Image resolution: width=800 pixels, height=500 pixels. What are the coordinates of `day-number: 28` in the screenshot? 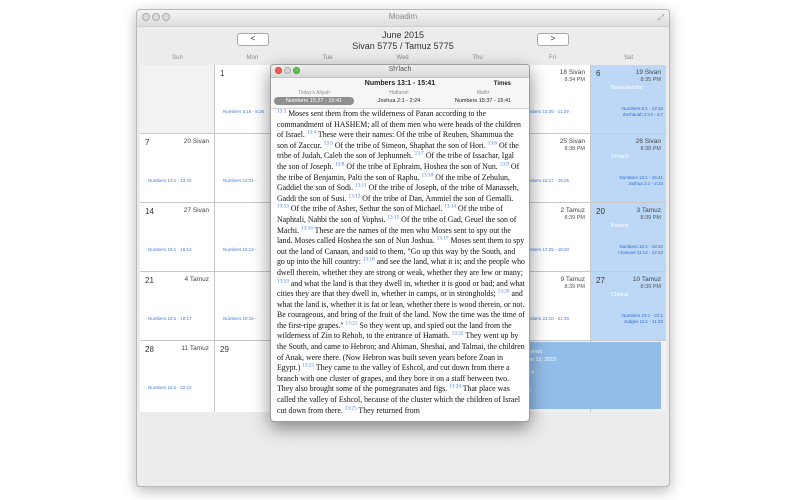 It's located at (149, 349).